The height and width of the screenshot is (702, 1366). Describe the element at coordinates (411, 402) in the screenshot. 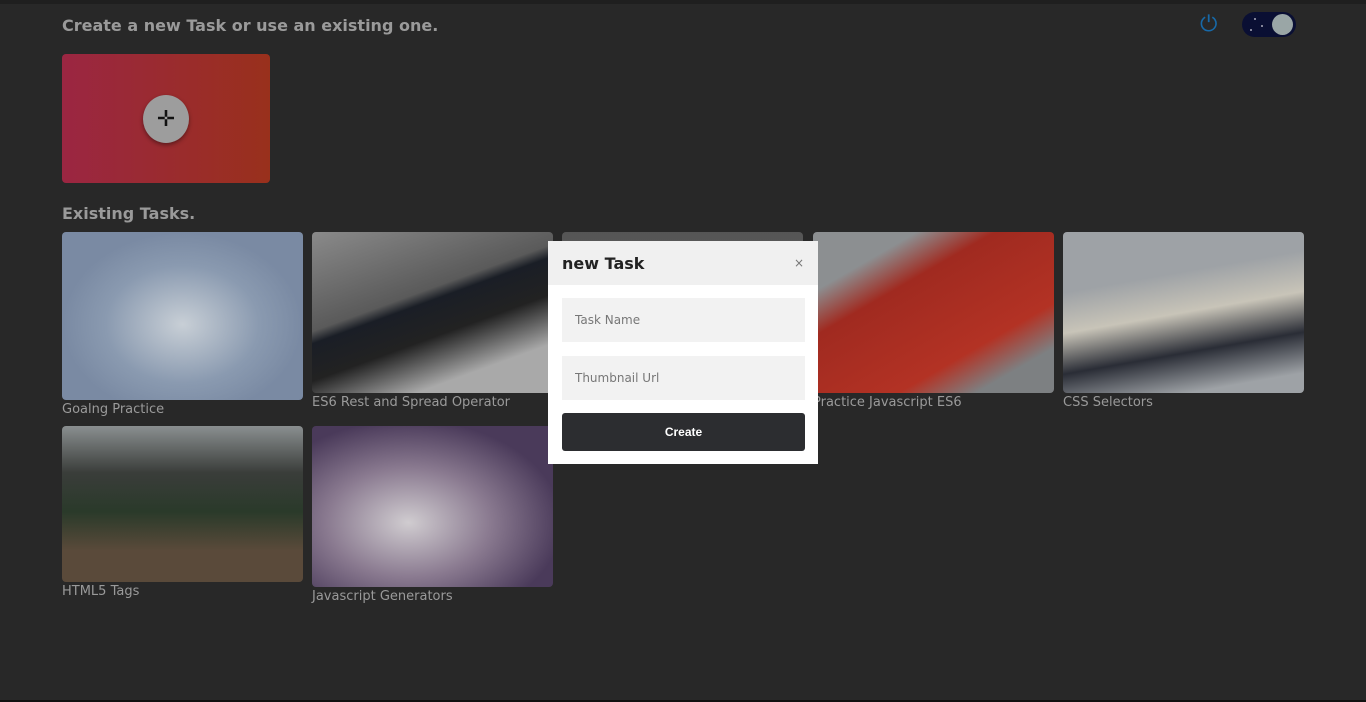

I see `task-label: ES6 Rest and Spread Operator` at that location.